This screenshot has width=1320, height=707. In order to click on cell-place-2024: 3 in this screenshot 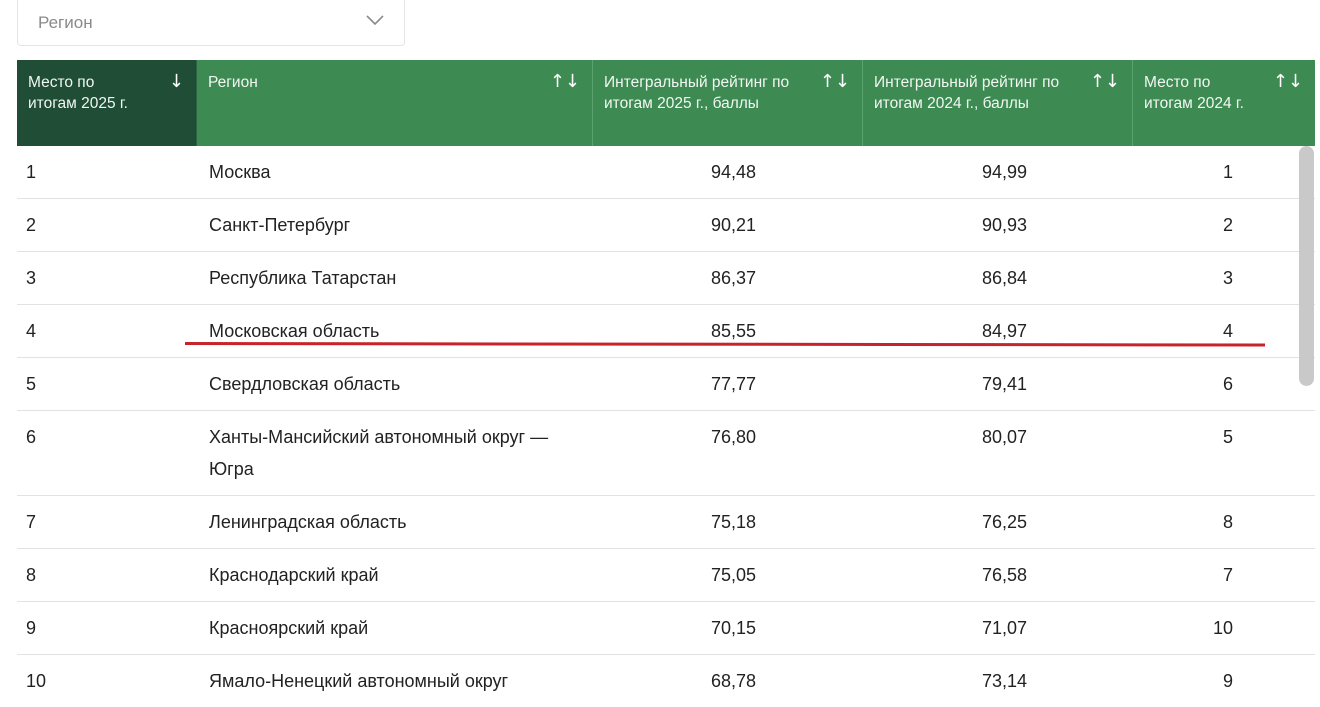, I will do `click(1227, 278)`.